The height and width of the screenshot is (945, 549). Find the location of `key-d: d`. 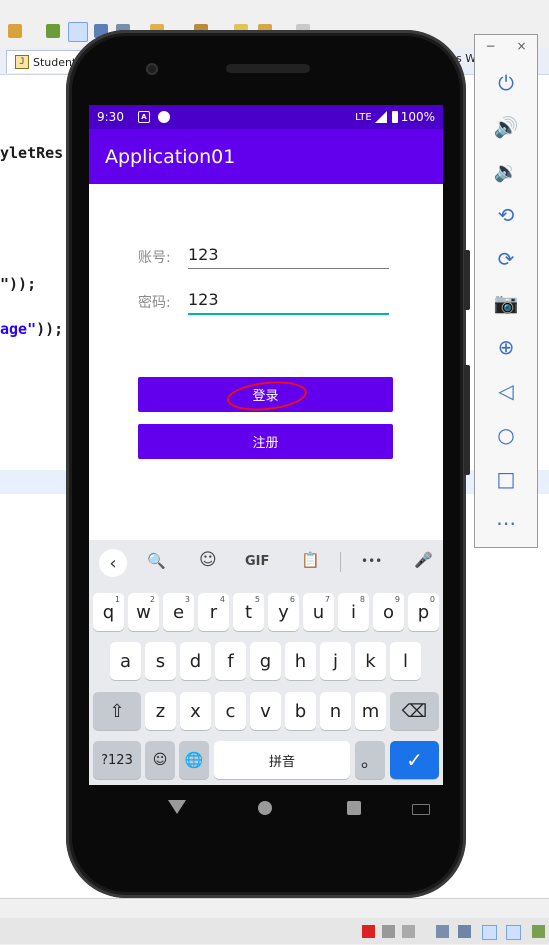

key-d: d is located at coordinates (195, 661).